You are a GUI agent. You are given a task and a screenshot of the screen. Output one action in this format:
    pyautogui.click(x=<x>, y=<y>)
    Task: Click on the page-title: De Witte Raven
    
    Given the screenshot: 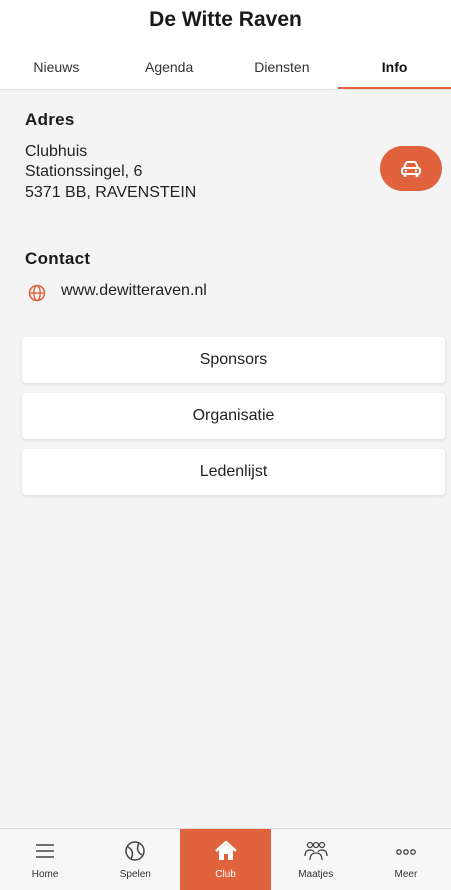 What is the action you would take?
    pyautogui.click(x=225, y=19)
    